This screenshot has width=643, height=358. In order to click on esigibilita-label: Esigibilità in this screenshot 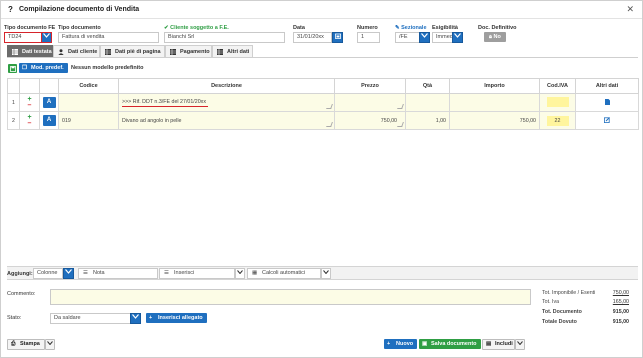, I will do `click(445, 28)`.